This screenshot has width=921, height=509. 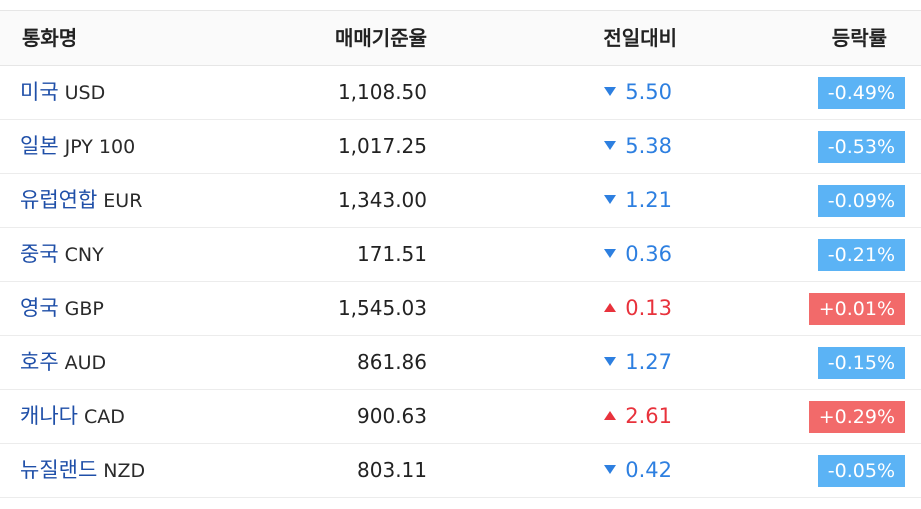 I want to click on currency-name-link: 일본 JPY 100, so click(x=77, y=147).